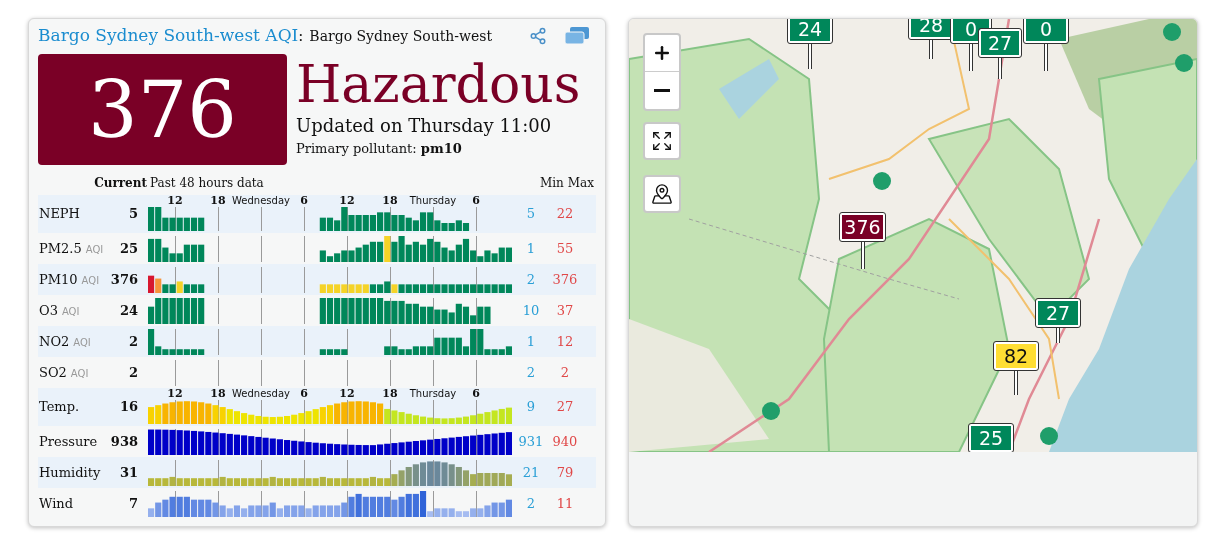 The image size is (1231, 552). What do you see at coordinates (120, 183) in the screenshot?
I see `column-header: Current` at bounding box center [120, 183].